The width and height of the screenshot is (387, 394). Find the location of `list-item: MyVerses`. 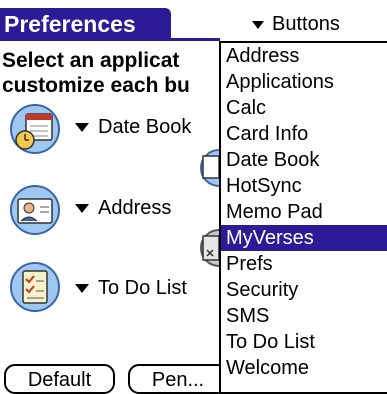

list-item: MyVerses is located at coordinates (304, 238).